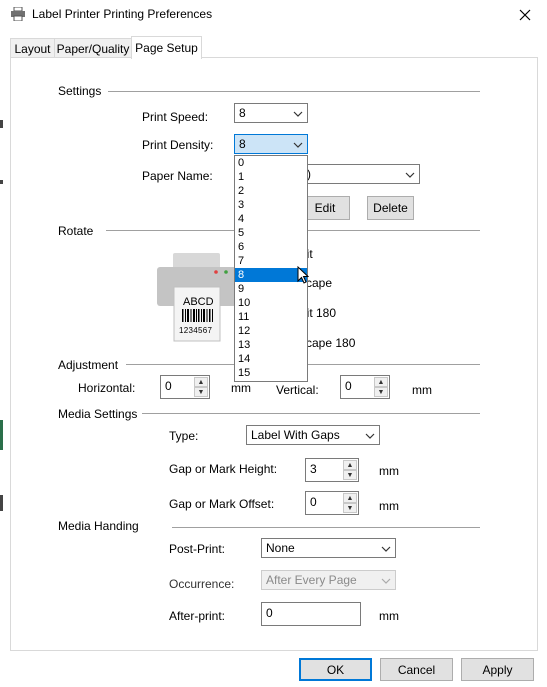 The height and width of the screenshot is (687, 547). What do you see at coordinates (271, 359) in the screenshot?
I see `density-option: 14` at bounding box center [271, 359].